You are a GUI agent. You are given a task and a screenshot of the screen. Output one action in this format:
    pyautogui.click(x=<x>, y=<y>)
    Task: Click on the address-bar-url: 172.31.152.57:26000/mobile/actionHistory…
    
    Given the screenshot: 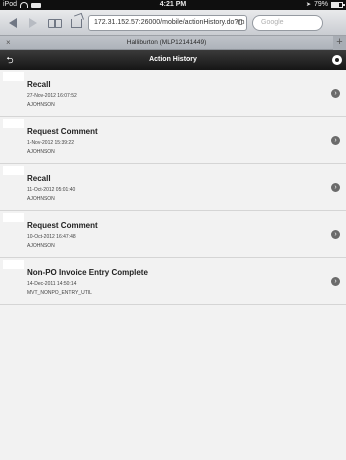 What is the action you would take?
    pyautogui.click(x=169, y=22)
    